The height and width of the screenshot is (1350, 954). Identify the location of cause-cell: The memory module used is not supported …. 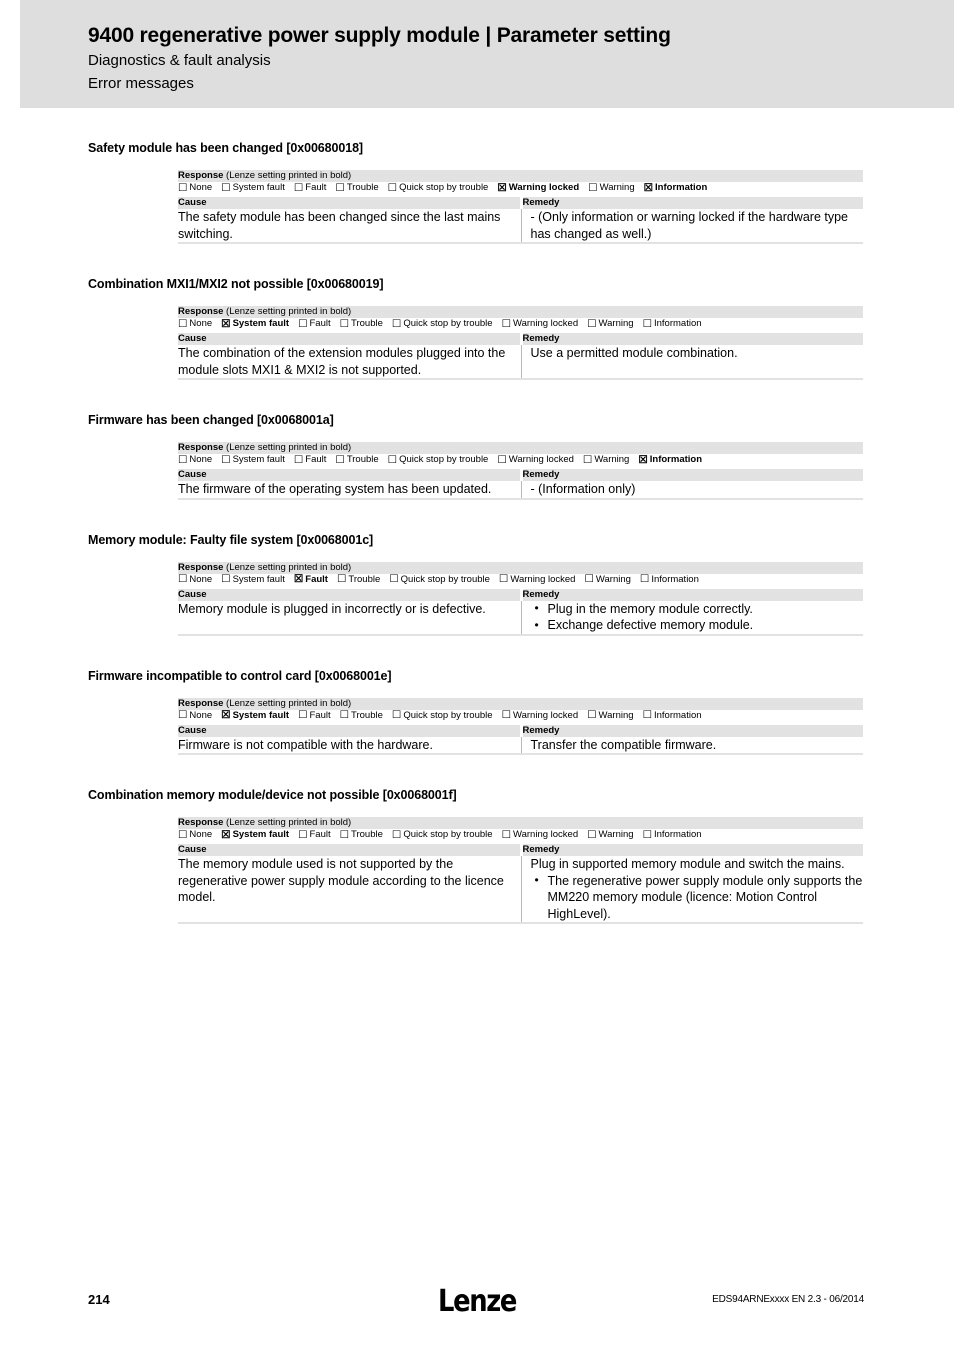
(349, 890).